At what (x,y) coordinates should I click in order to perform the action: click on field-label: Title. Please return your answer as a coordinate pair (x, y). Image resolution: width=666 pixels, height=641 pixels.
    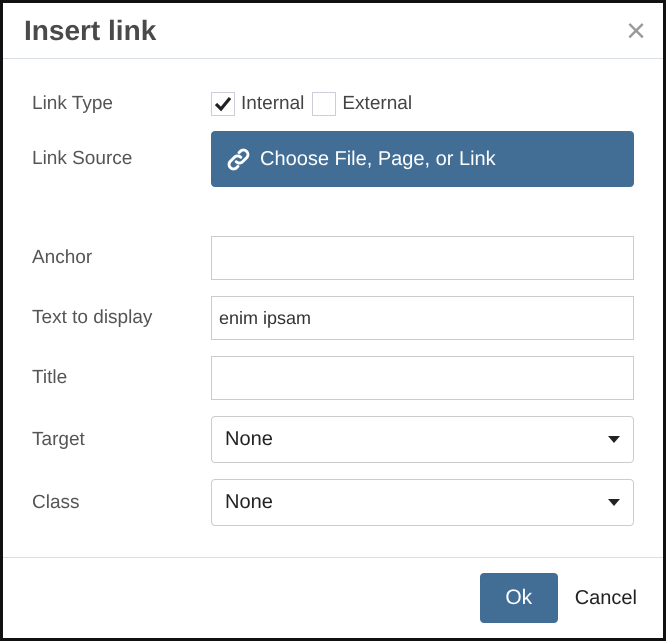
    Looking at the image, I should click on (50, 378).